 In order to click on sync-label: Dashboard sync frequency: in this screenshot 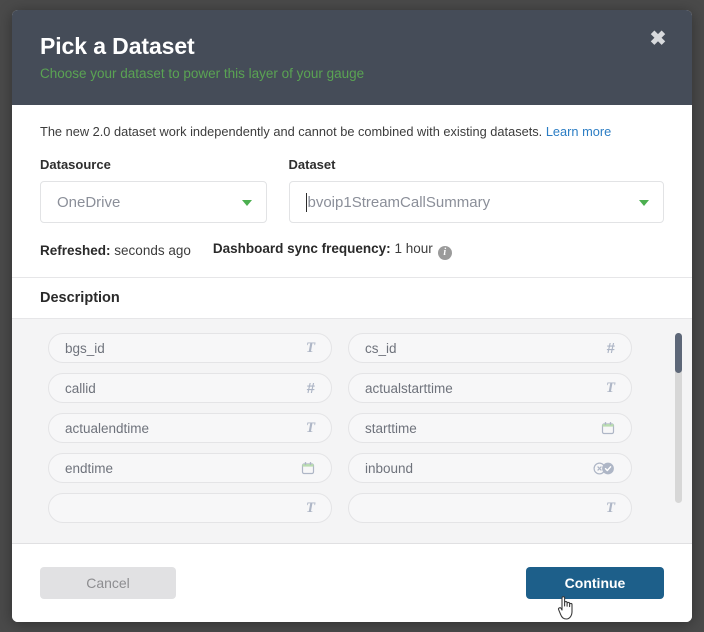, I will do `click(301, 248)`.